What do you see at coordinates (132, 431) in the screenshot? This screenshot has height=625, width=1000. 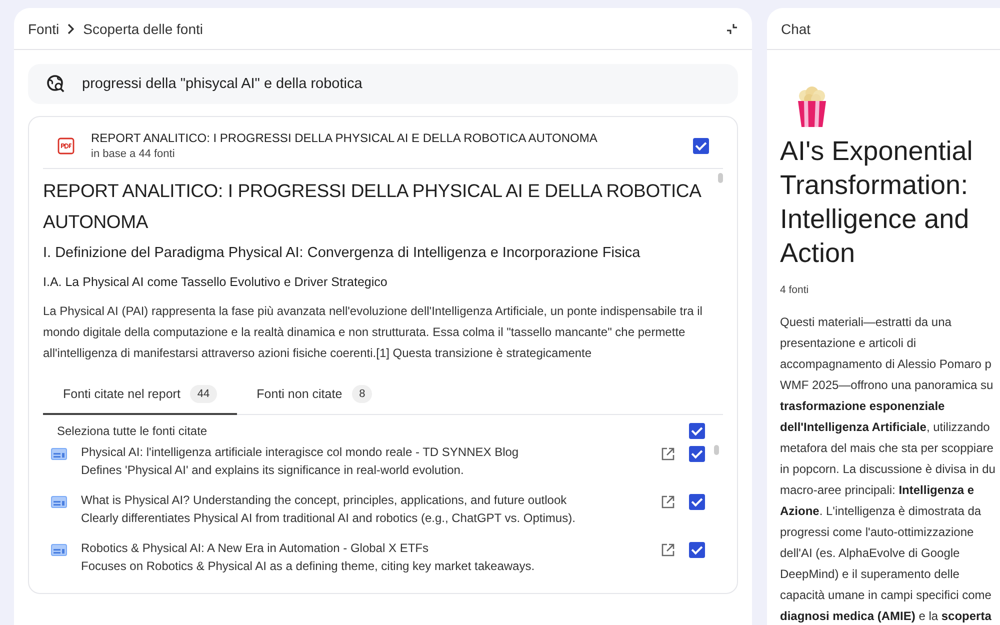 I see `select-all-label: Seleziona tutte le fonti citate` at bounding box center [132, 431].